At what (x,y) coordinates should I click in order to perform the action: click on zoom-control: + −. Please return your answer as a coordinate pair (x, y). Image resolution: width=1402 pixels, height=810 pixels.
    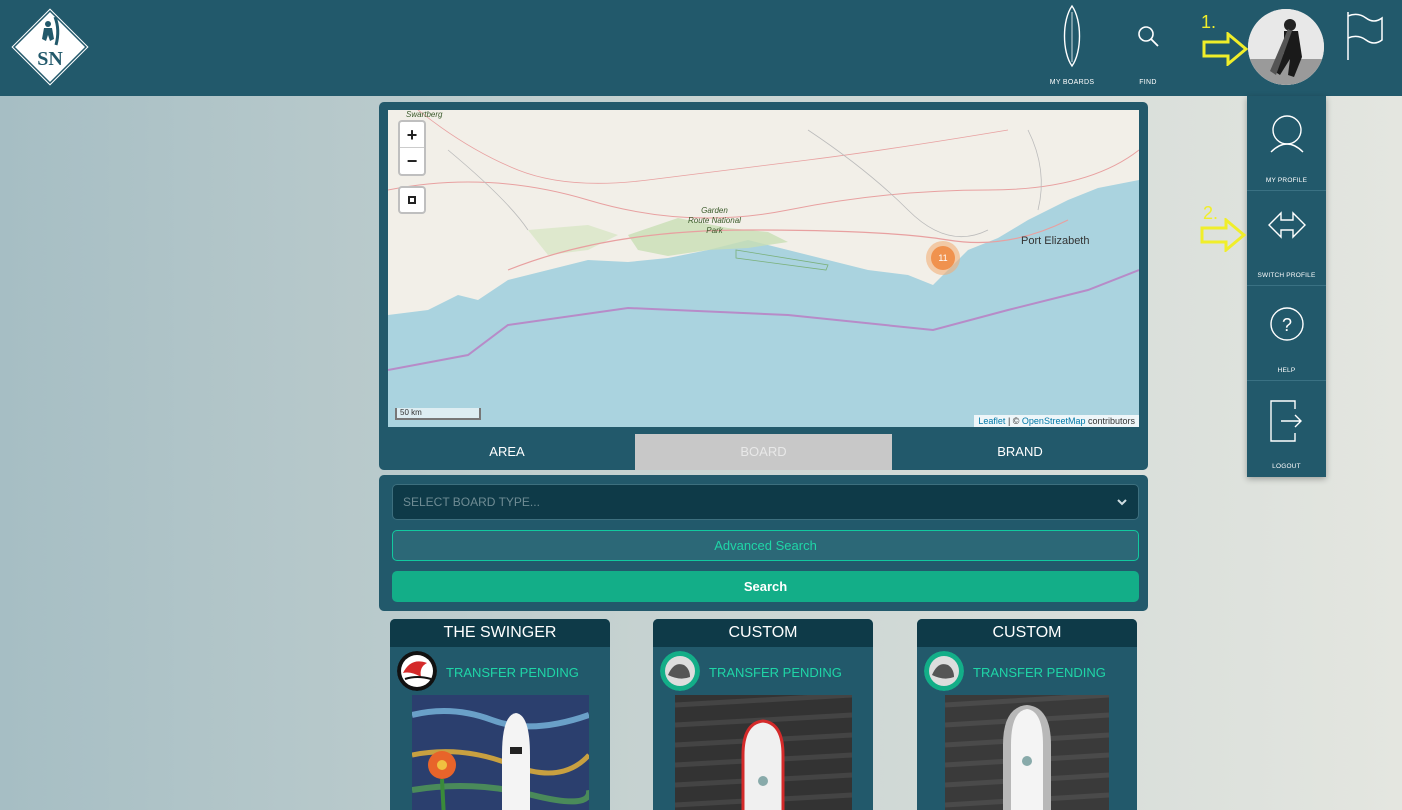
    Looking at the image, I should click on (412, 148).